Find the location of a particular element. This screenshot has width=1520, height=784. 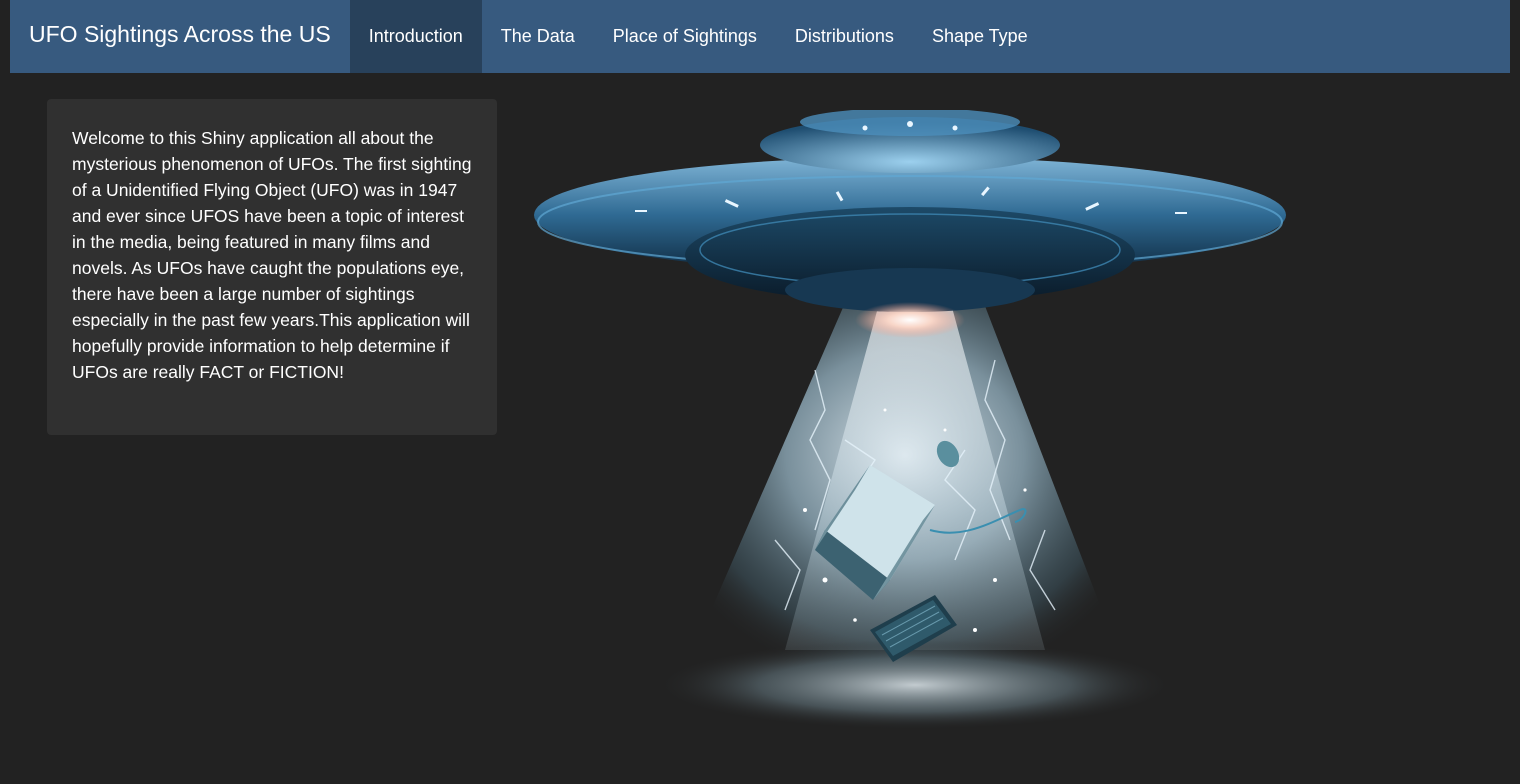

app-title: UFO Sightings Across the US is located at coordinates (180, 34).